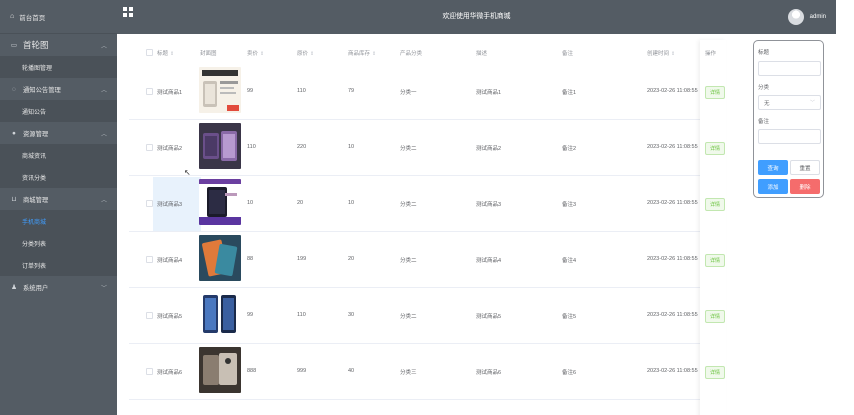  What do you see at coordinates (58, 45) in the screenshot?
I see `sidebar-group-banner: ▭ 首轮图 ︿` at bounding box center [58, 45].